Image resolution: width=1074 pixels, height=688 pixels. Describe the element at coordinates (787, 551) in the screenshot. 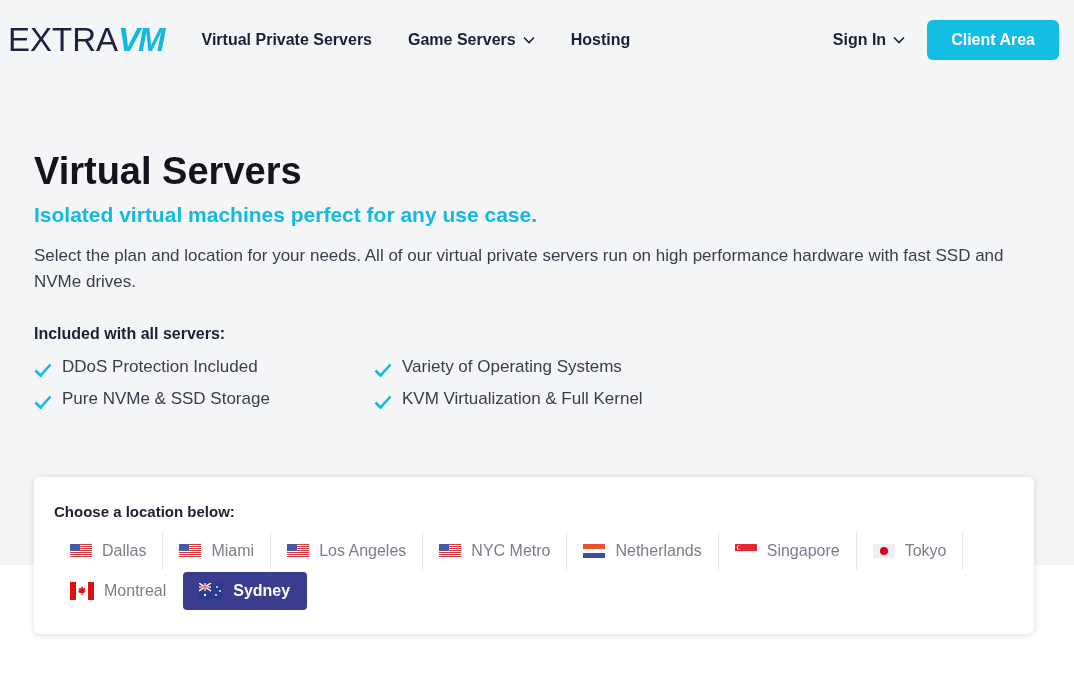

I see `location-tab: Singapore` at that location.